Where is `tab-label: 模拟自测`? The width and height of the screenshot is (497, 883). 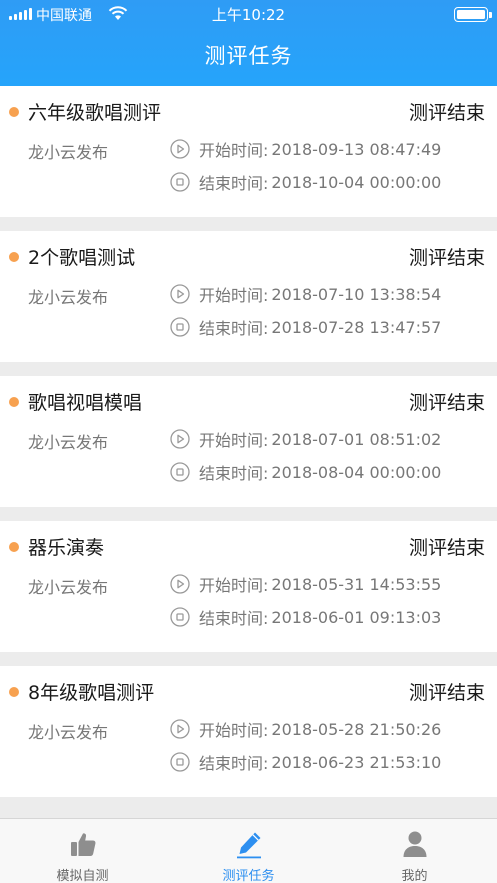
tab-label: 模拟自测 is located at coordinates (82, 876).